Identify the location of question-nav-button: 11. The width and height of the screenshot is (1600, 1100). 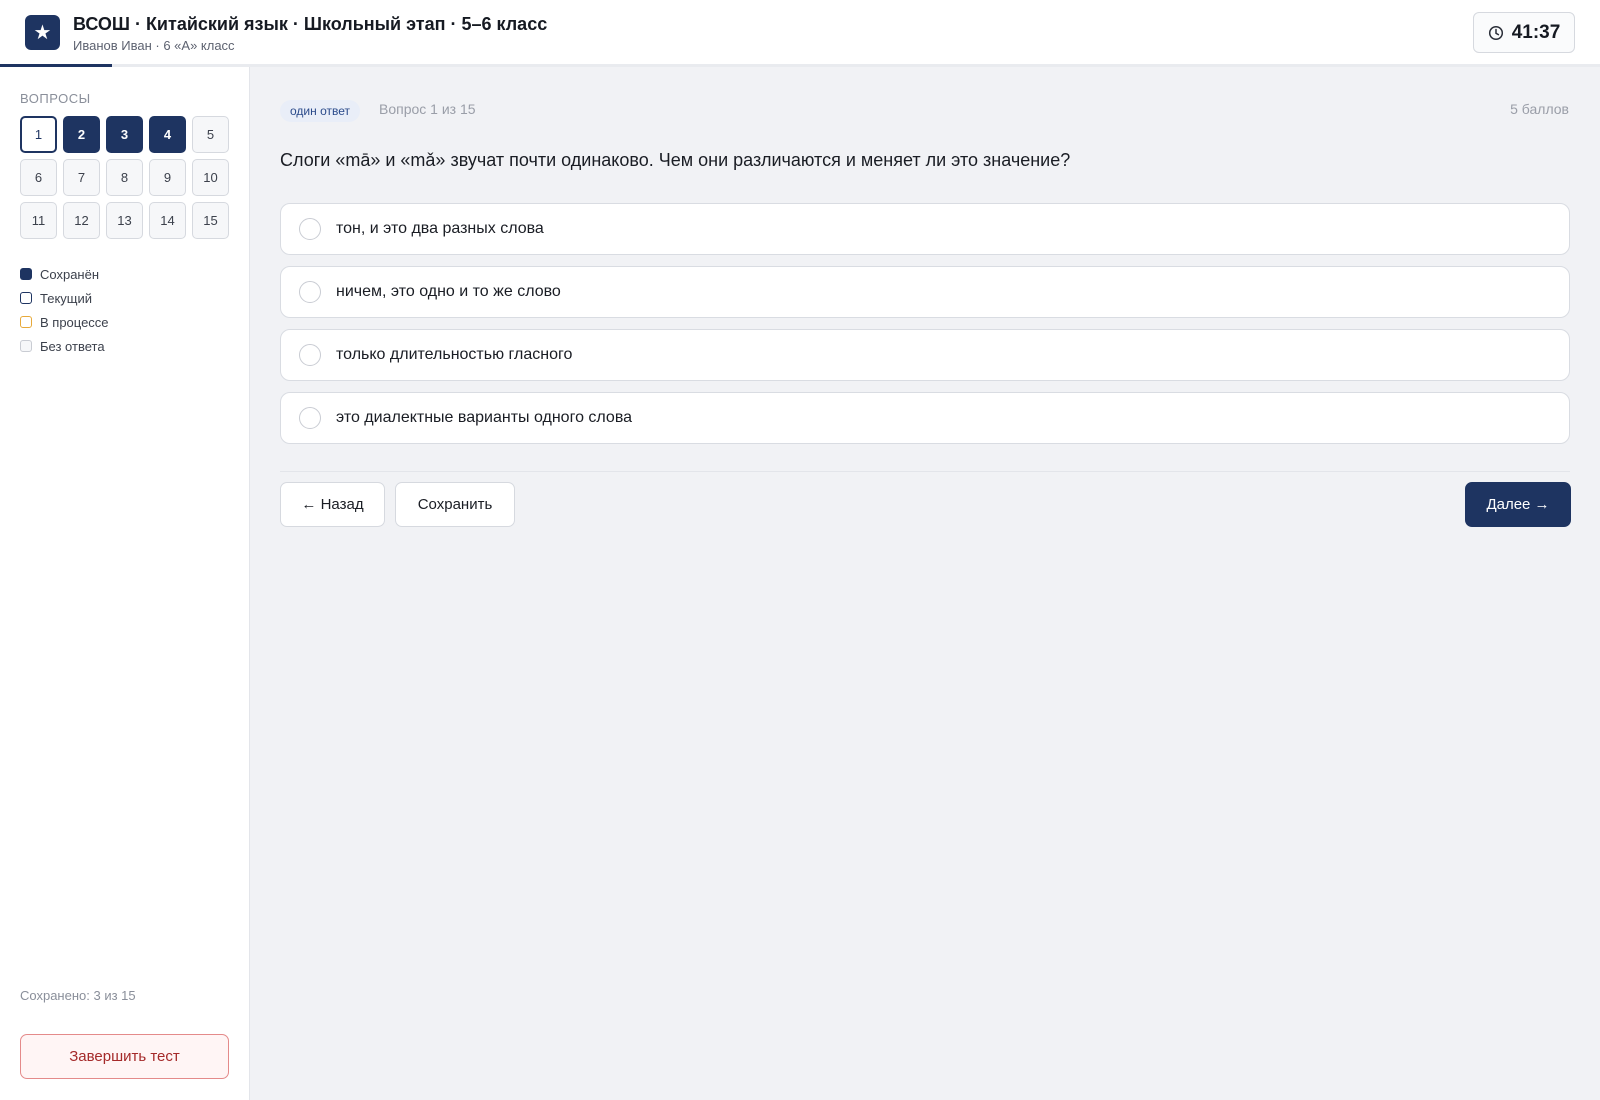
(38, 220).